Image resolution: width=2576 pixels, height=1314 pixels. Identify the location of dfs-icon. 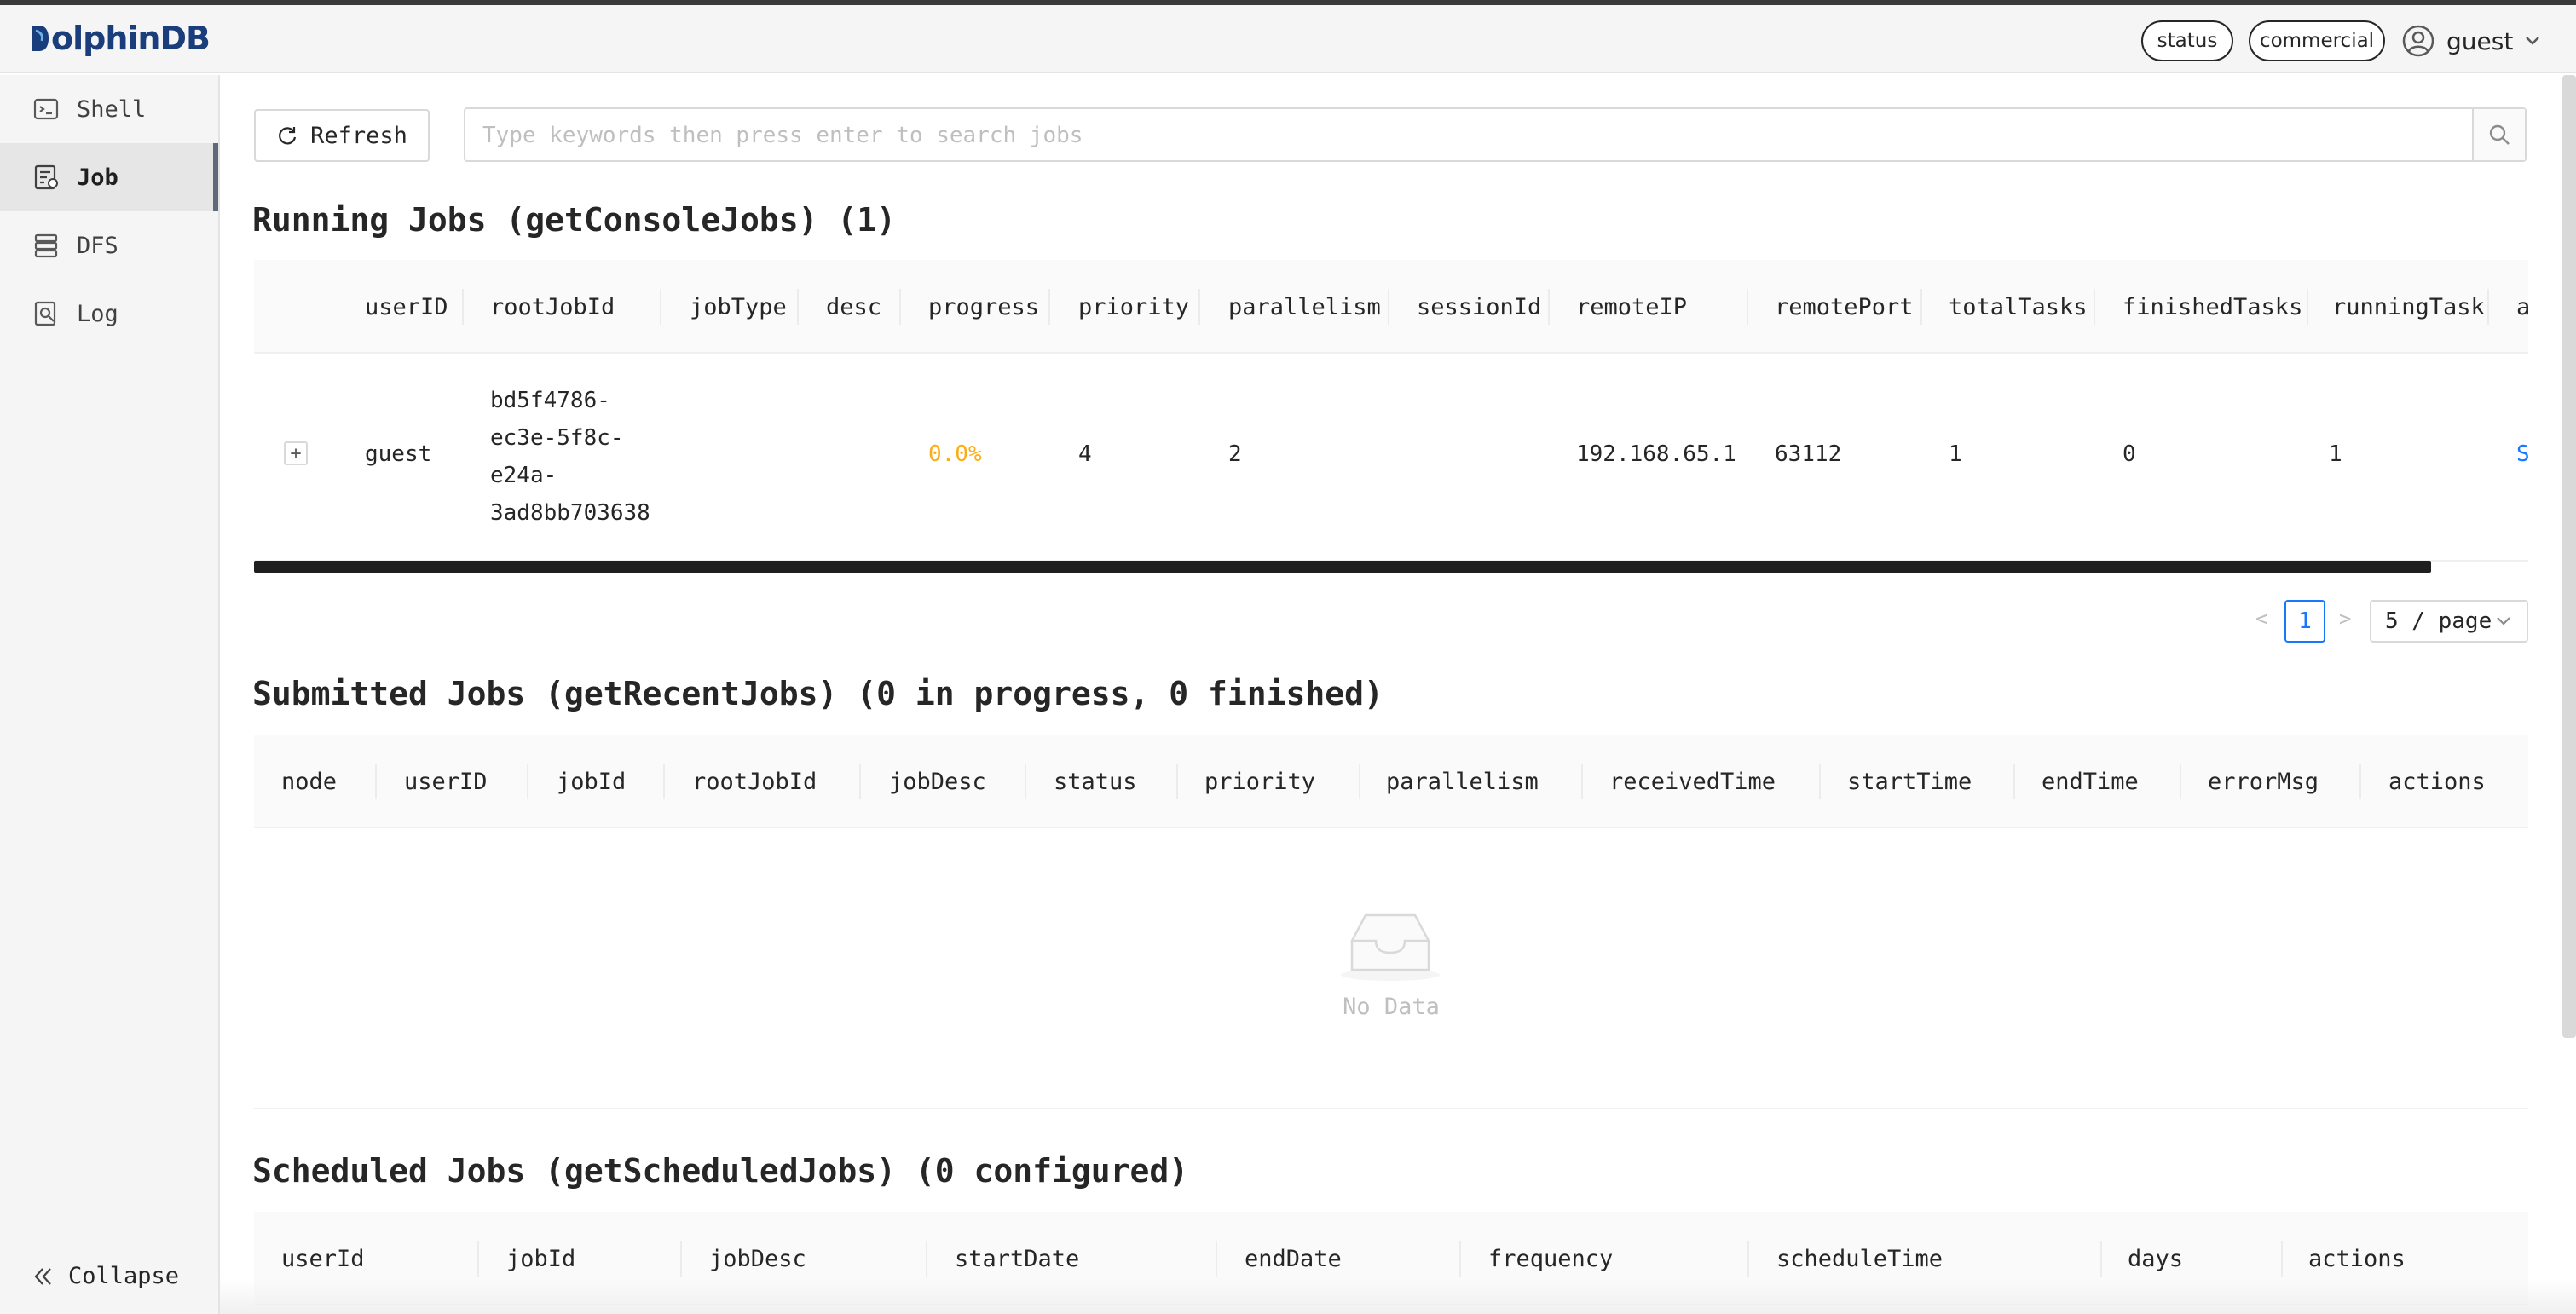
(46, 246).